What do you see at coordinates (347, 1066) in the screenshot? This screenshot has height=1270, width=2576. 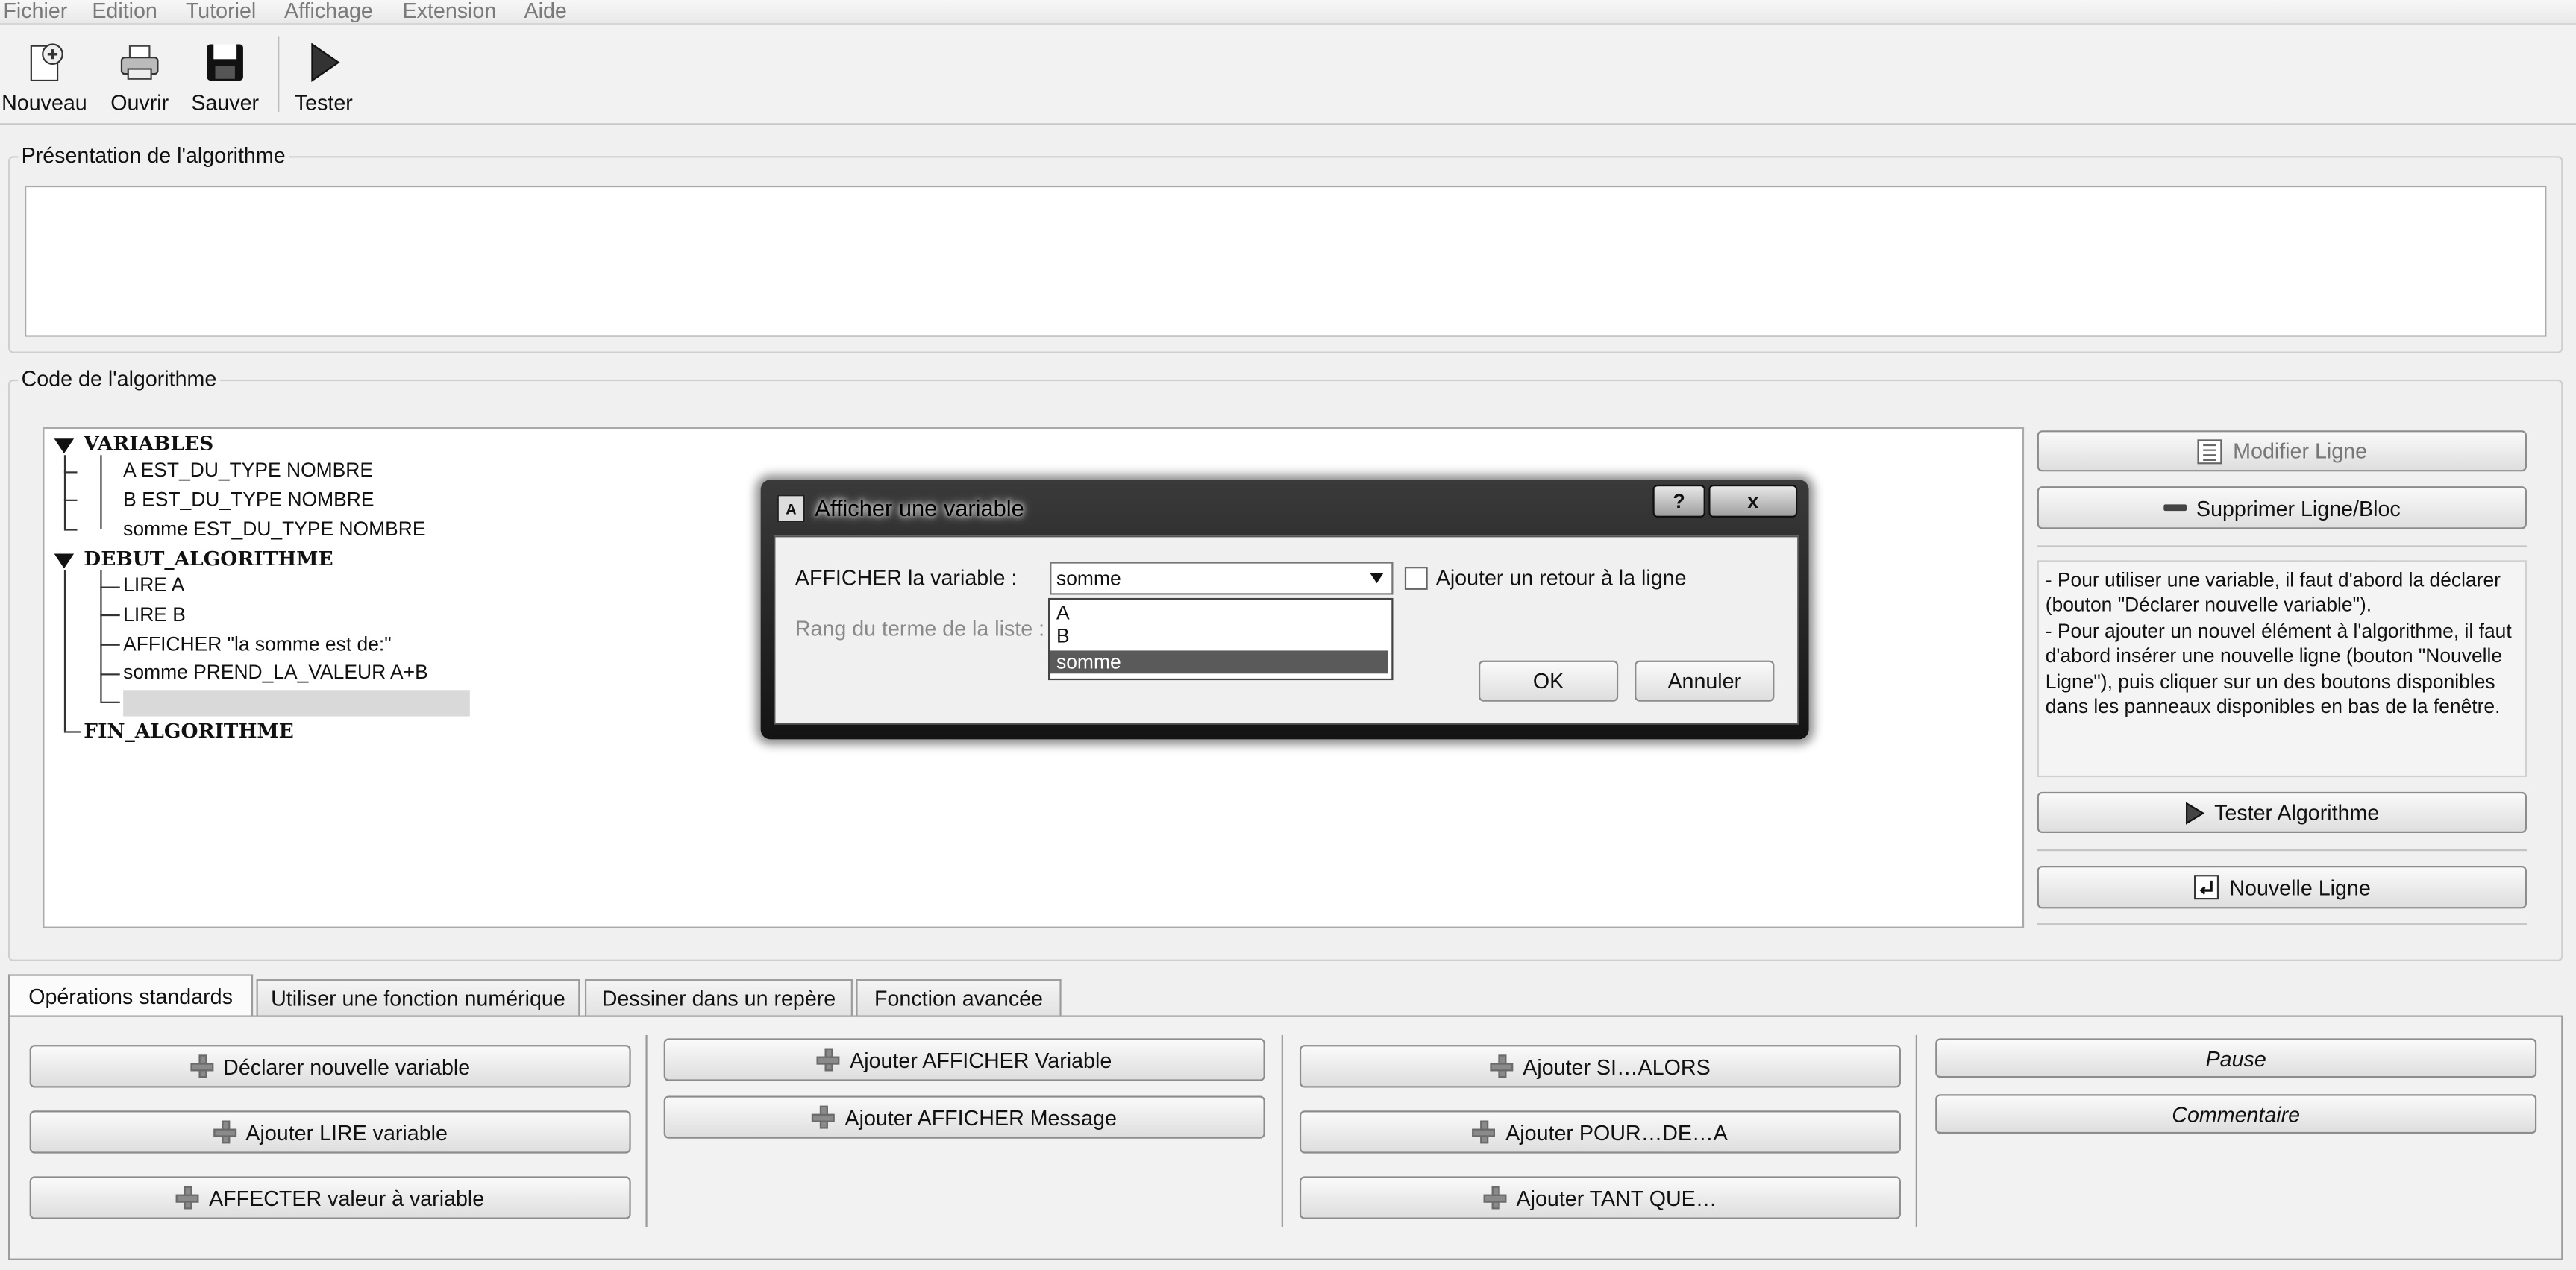 I see `declare-variable-label: Déclarer nouvelle variable` at bounding box center [347, 1066].